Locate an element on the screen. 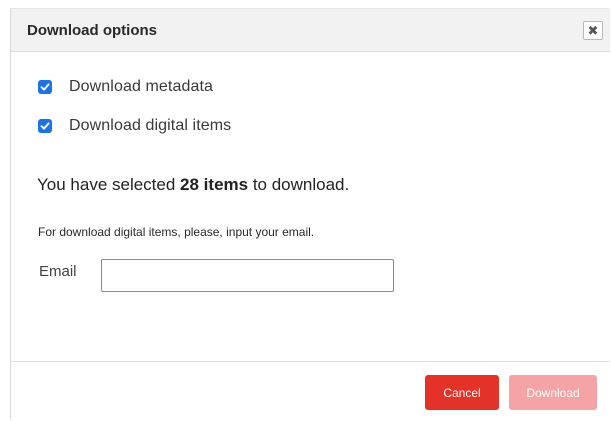  digital-items-checkbox is located at coordinates (45, 126).